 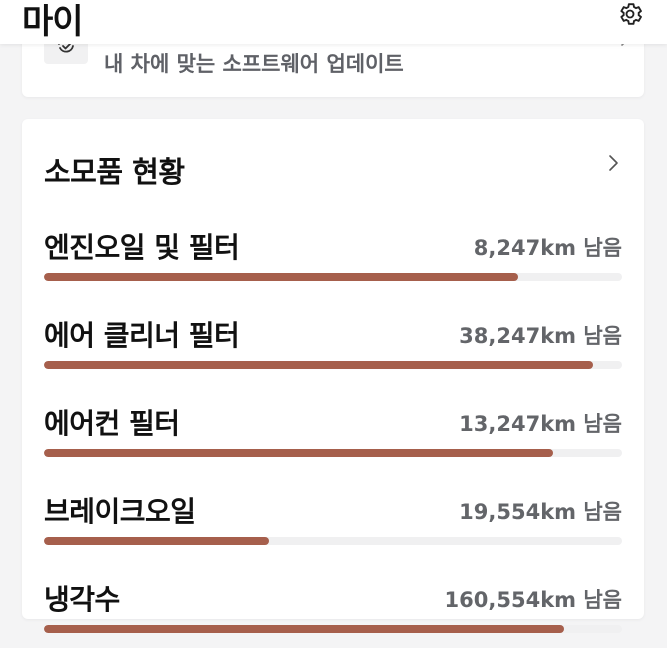 I want to click on consumable-item-air-cleaner: 에어 클리너 필터 38,247km 남음, so click(x=333, y=349).